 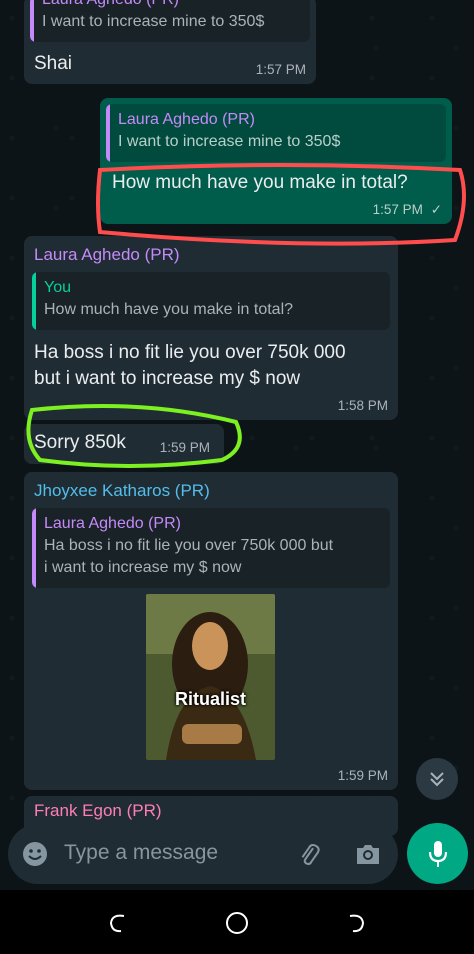 I want to click on red-highlight-scribble, so click(x=281, y=204).